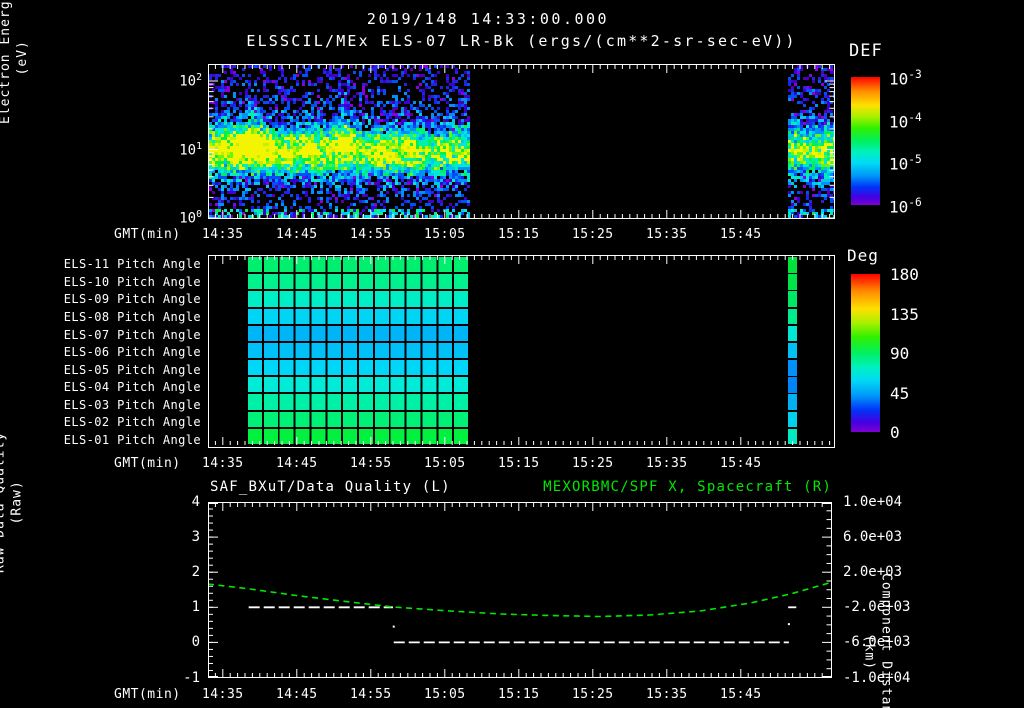  What do you see at coordinates (666, 463) in the screenshot?
I see `x-tick-label-middle: 15:35` at bounding box center [666, 463].